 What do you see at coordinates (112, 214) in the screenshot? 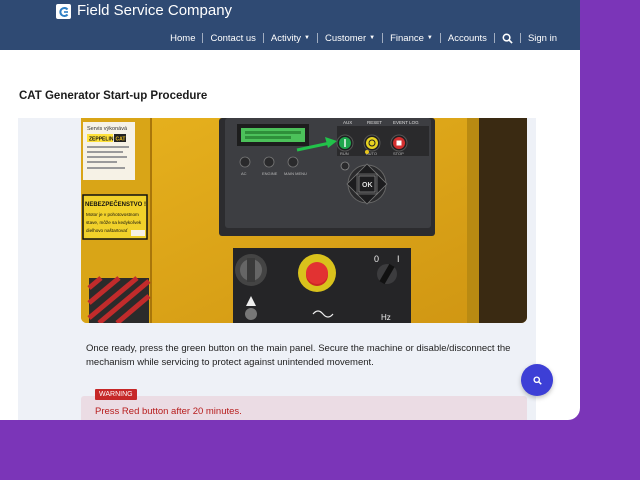
I see `danger-sign-line: Motor je v pohotovostnom` at bounding box center [112, 214].